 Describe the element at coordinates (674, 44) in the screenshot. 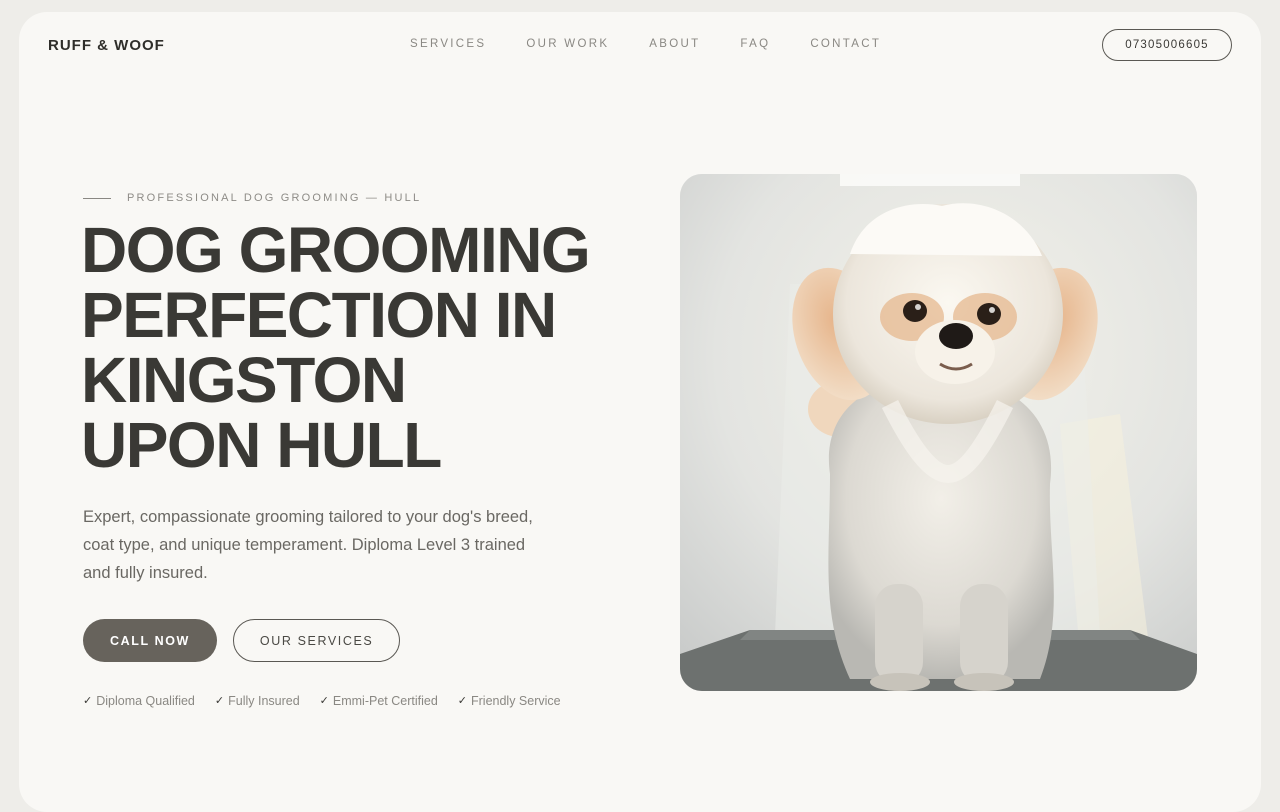

I see `nav-link-about: ABOUT` at that location.